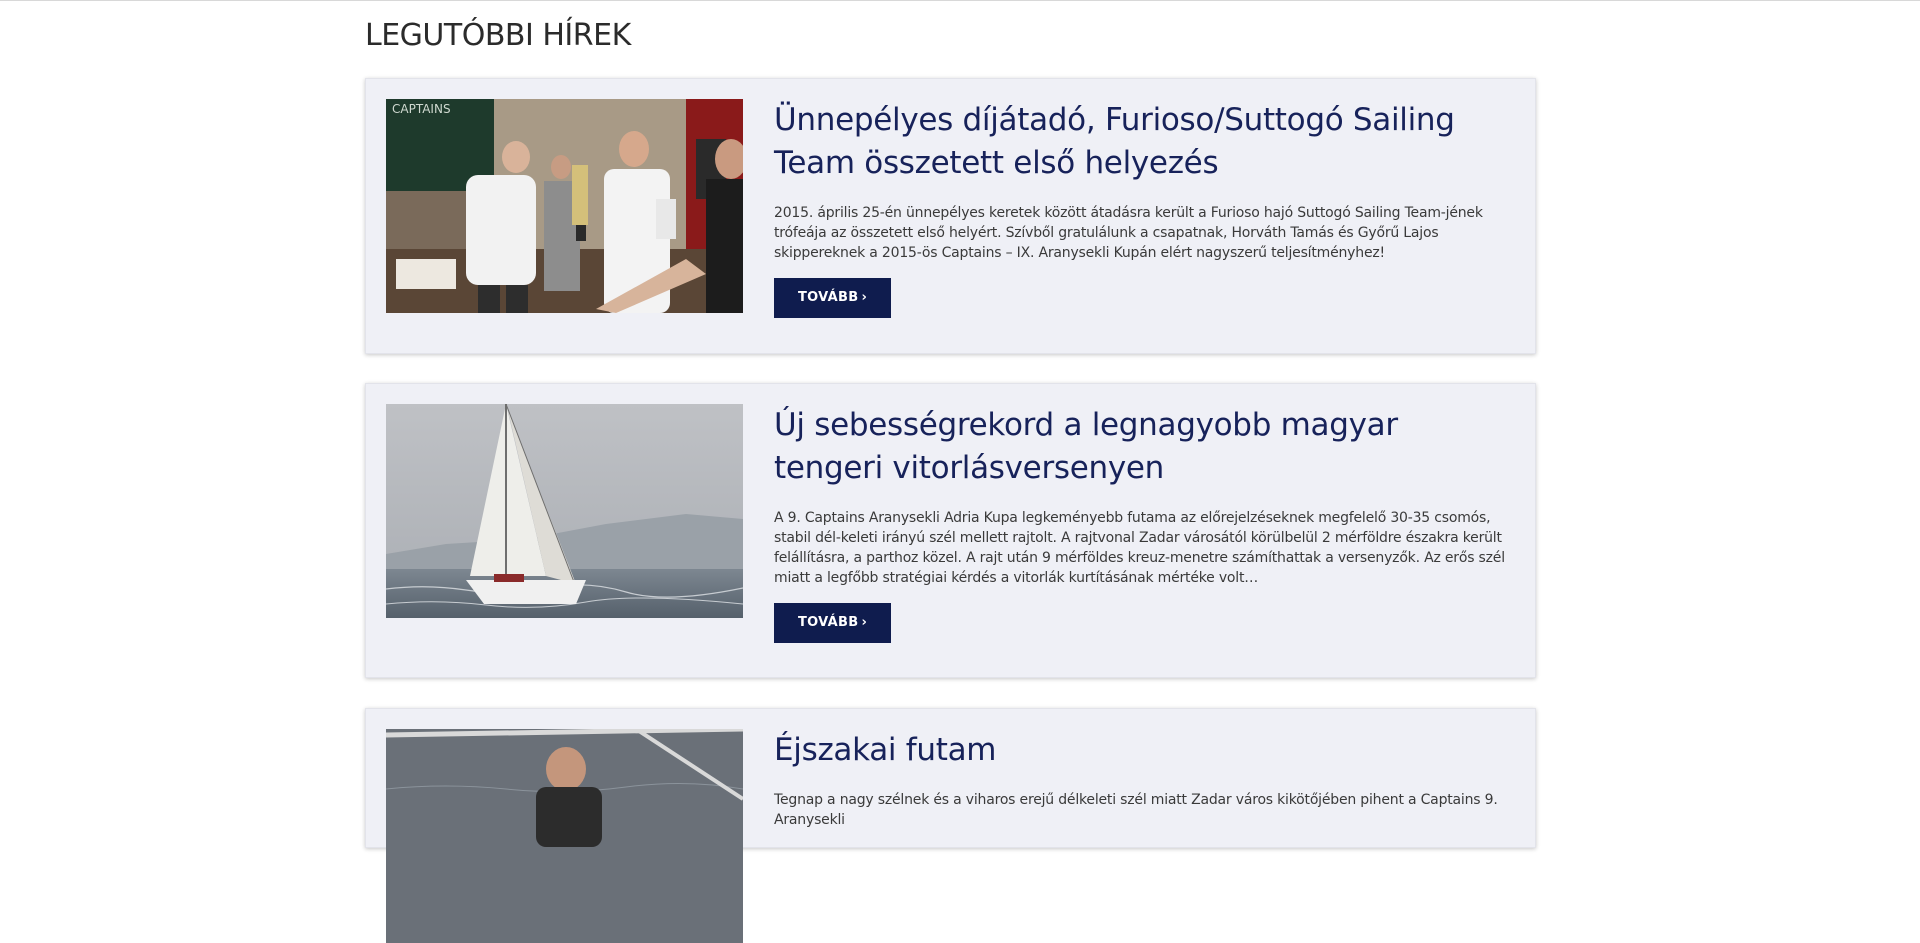 This screenshot has height=943, width=1920. What do you see at coordinates (564, 836) in the screenshot?
I see `news-thumbnail-night-race` at bounding box center [564, 836].